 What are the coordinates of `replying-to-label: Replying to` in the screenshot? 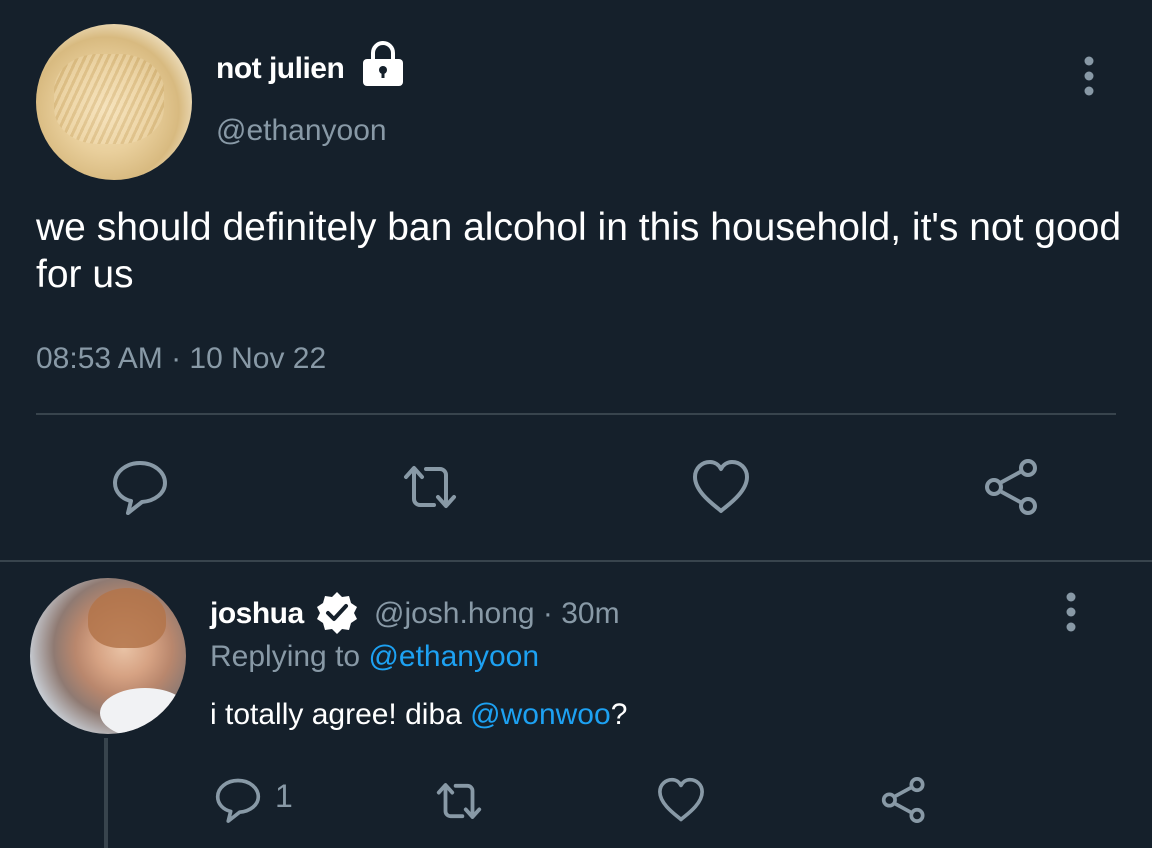 It's located at (289, 656).